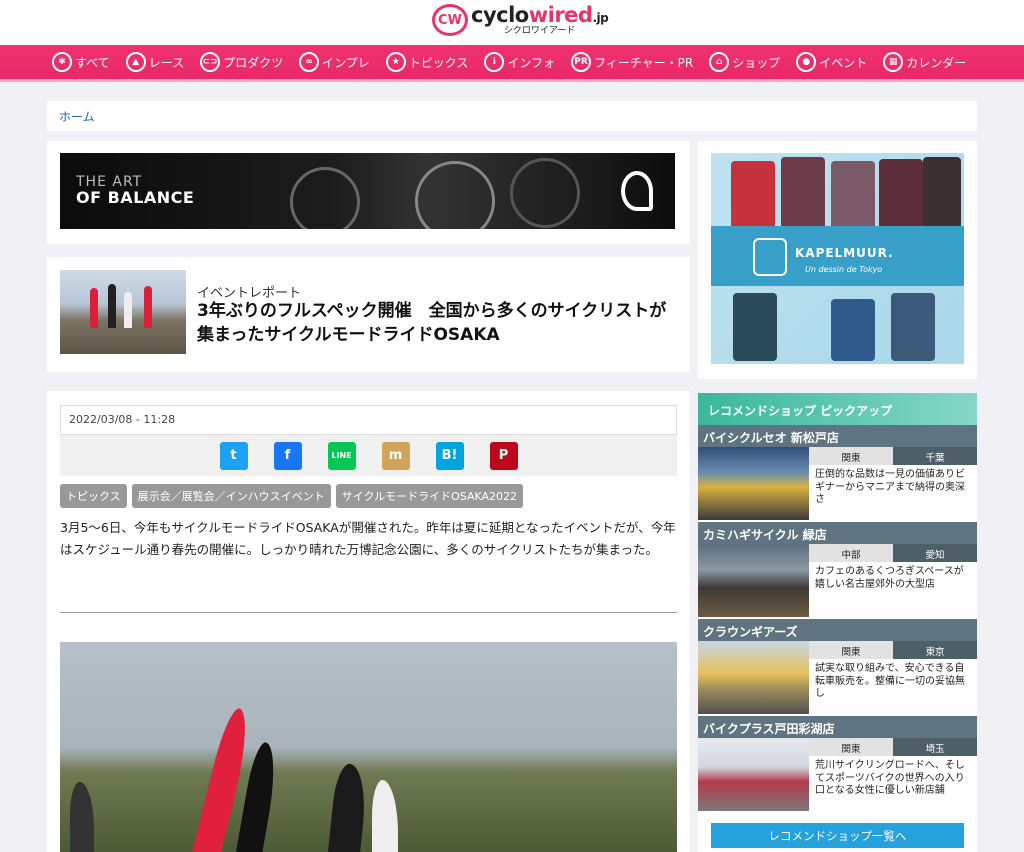 The image size is (1024, 852). Describe the element at coordinates (231, 496) in the screenshot. I see `tag-chip: 展示会／展覧会／インハウスイベント` at that location.